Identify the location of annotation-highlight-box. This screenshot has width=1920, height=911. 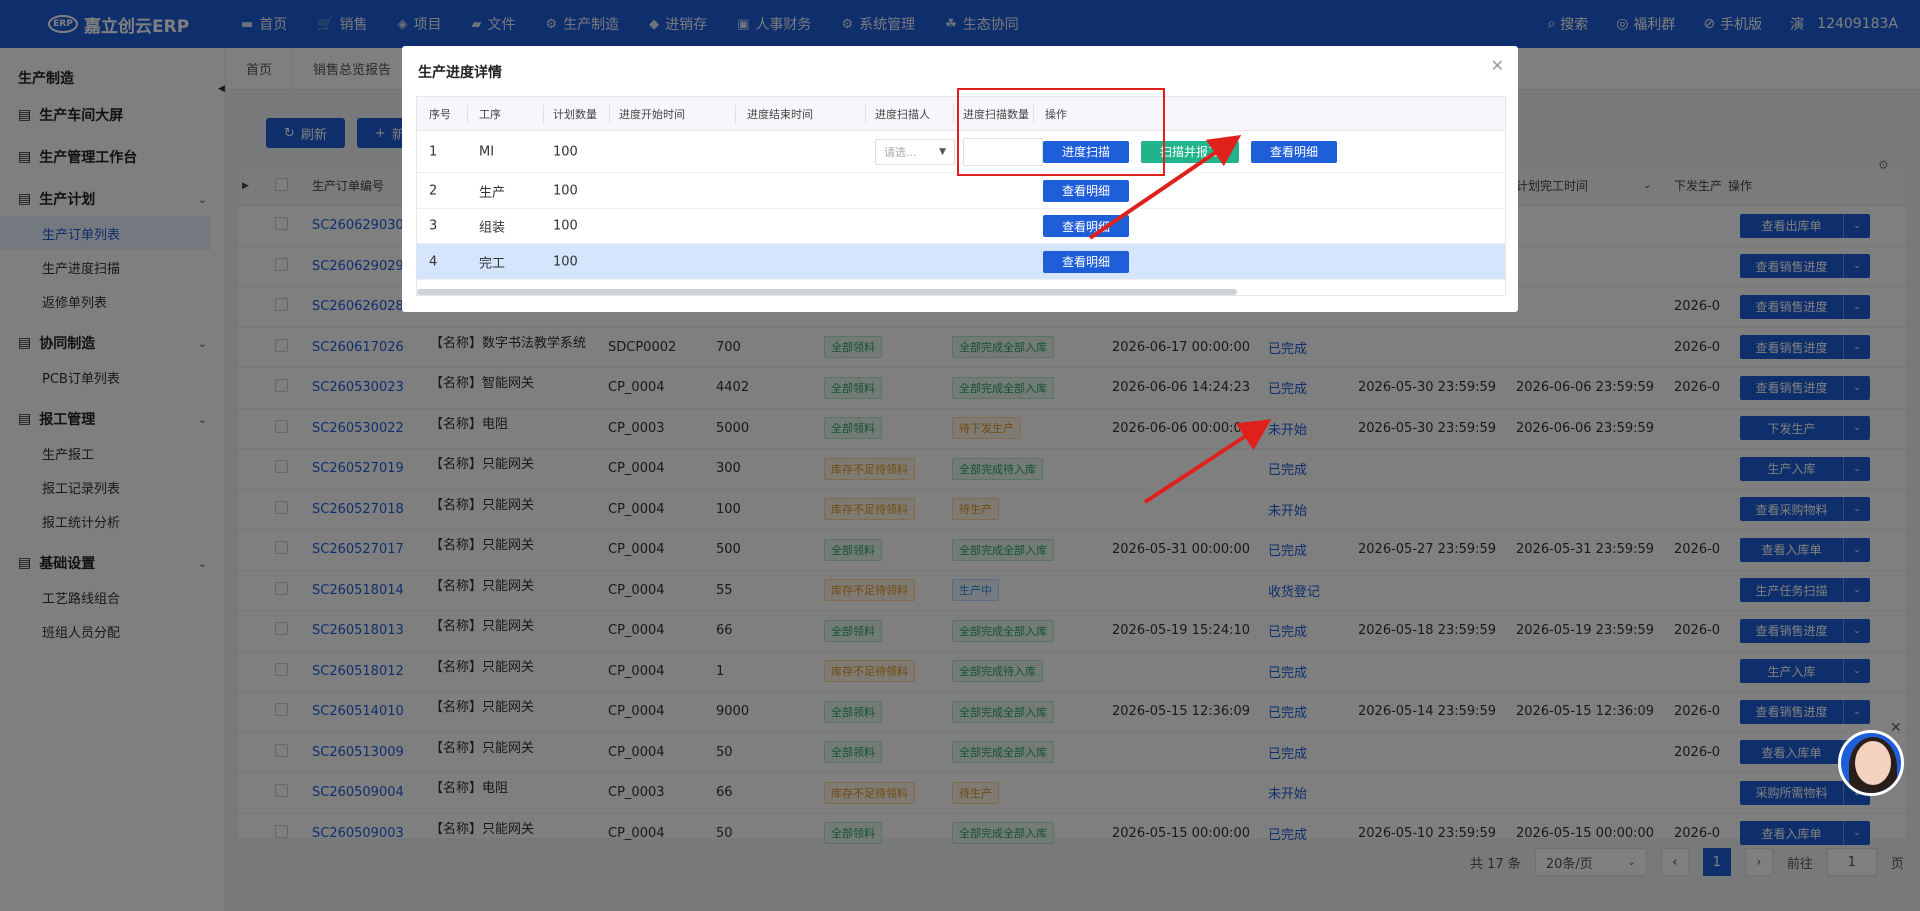
(1061, 132).